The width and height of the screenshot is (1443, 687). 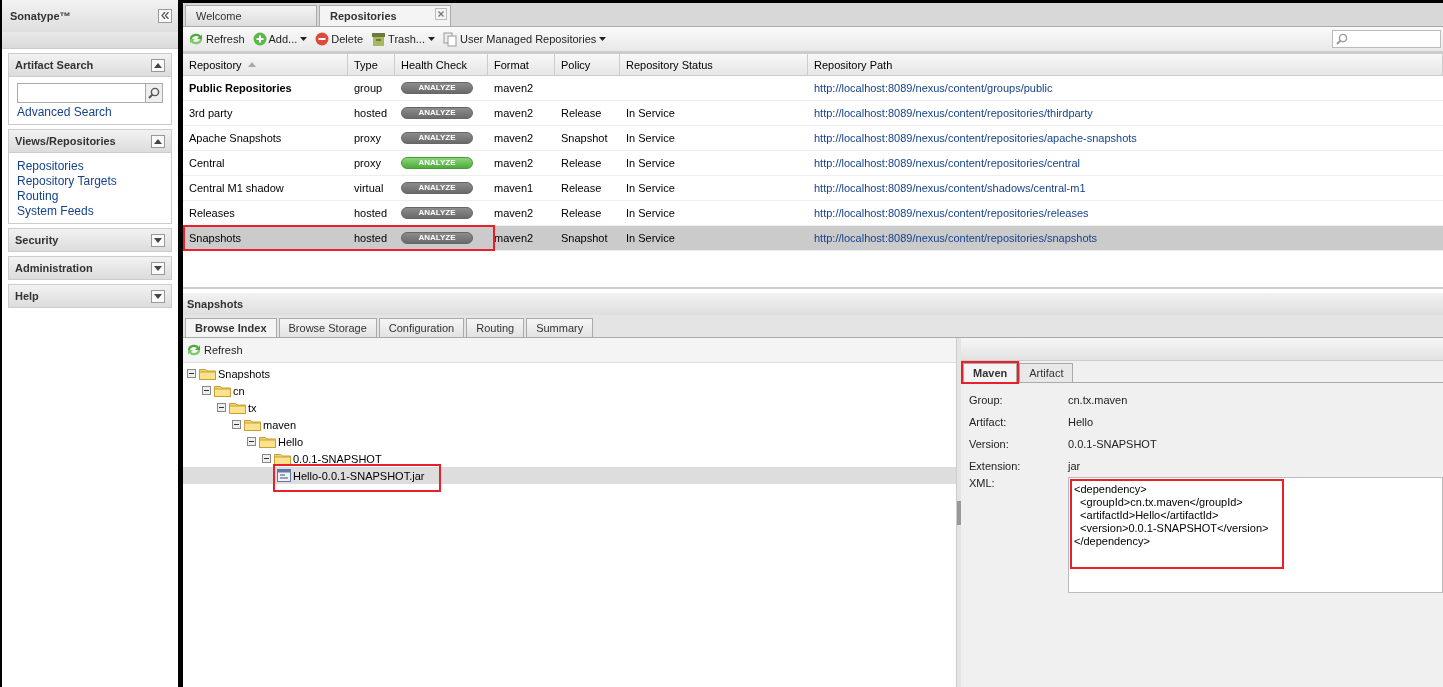 I want to click on tab: Summary, so click(x=560, y=327).